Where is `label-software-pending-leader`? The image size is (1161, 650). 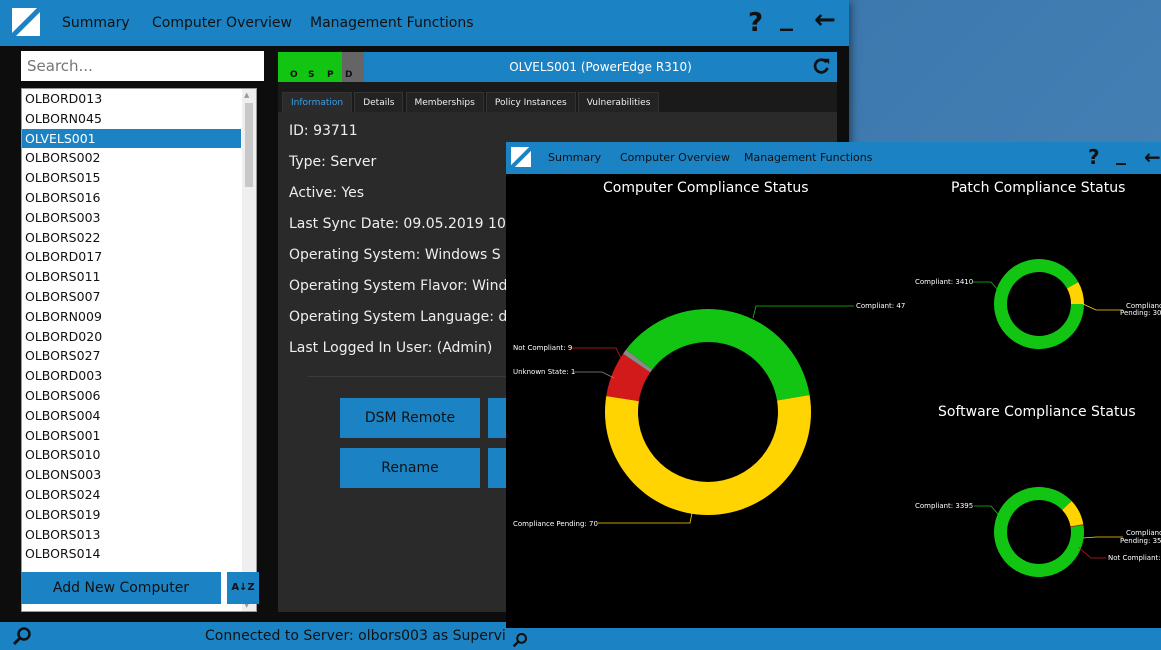 label-software-pending-leader is located at coordinates (1102, 537).